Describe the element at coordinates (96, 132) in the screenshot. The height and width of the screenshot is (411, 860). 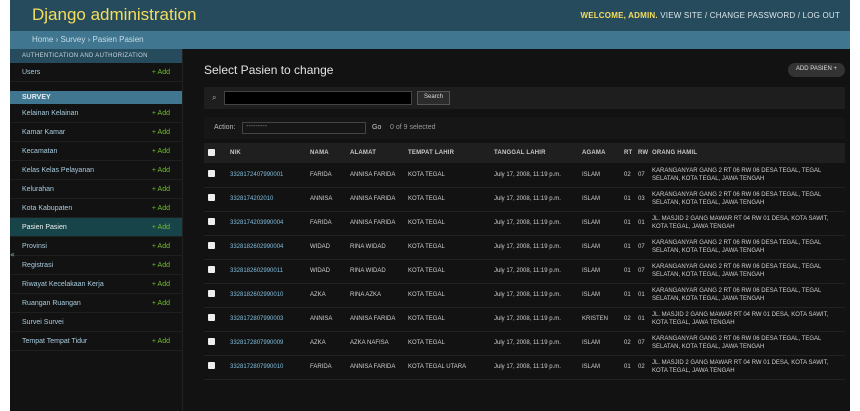
I see `sidebar-item: Kamar Kamar + Add` at that location.